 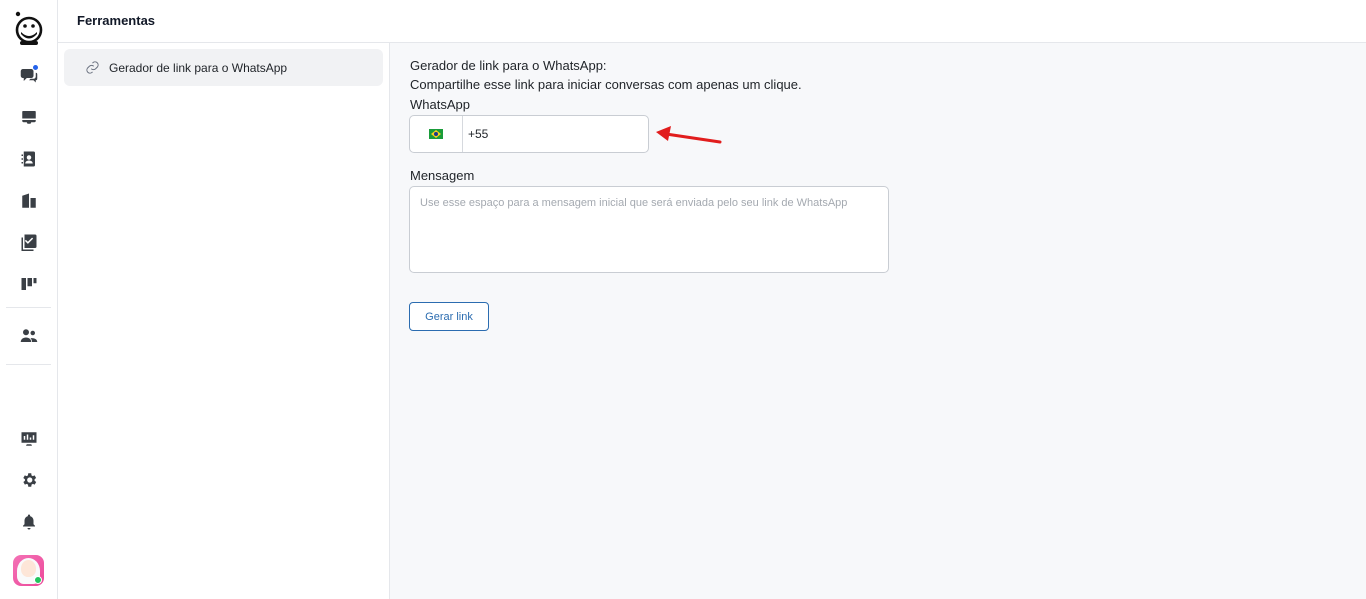 I want to click on message-label: Mensagem, so click(x=442, y=175).